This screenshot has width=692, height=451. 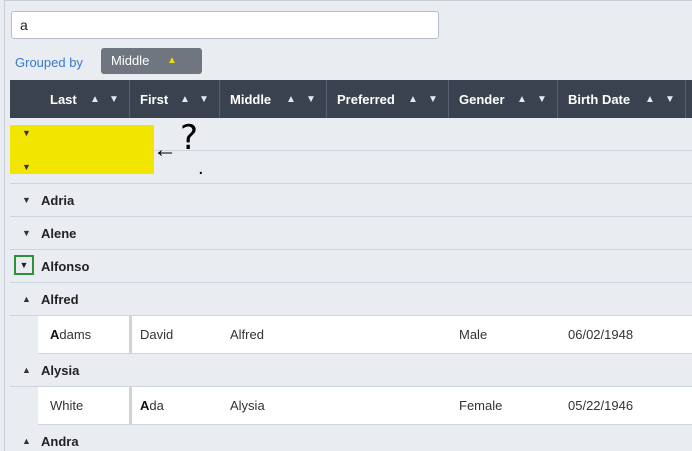 I want to click on cell-last: Adams, so click(x=71, y=334).